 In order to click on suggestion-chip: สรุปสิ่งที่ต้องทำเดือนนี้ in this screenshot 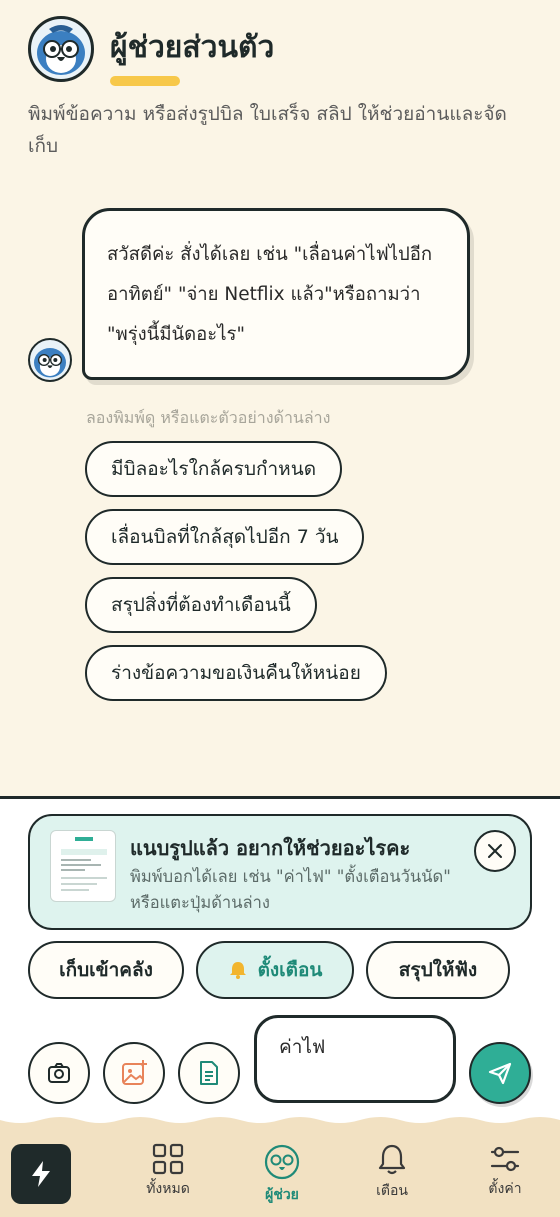, I will do `click(201, 605)`.